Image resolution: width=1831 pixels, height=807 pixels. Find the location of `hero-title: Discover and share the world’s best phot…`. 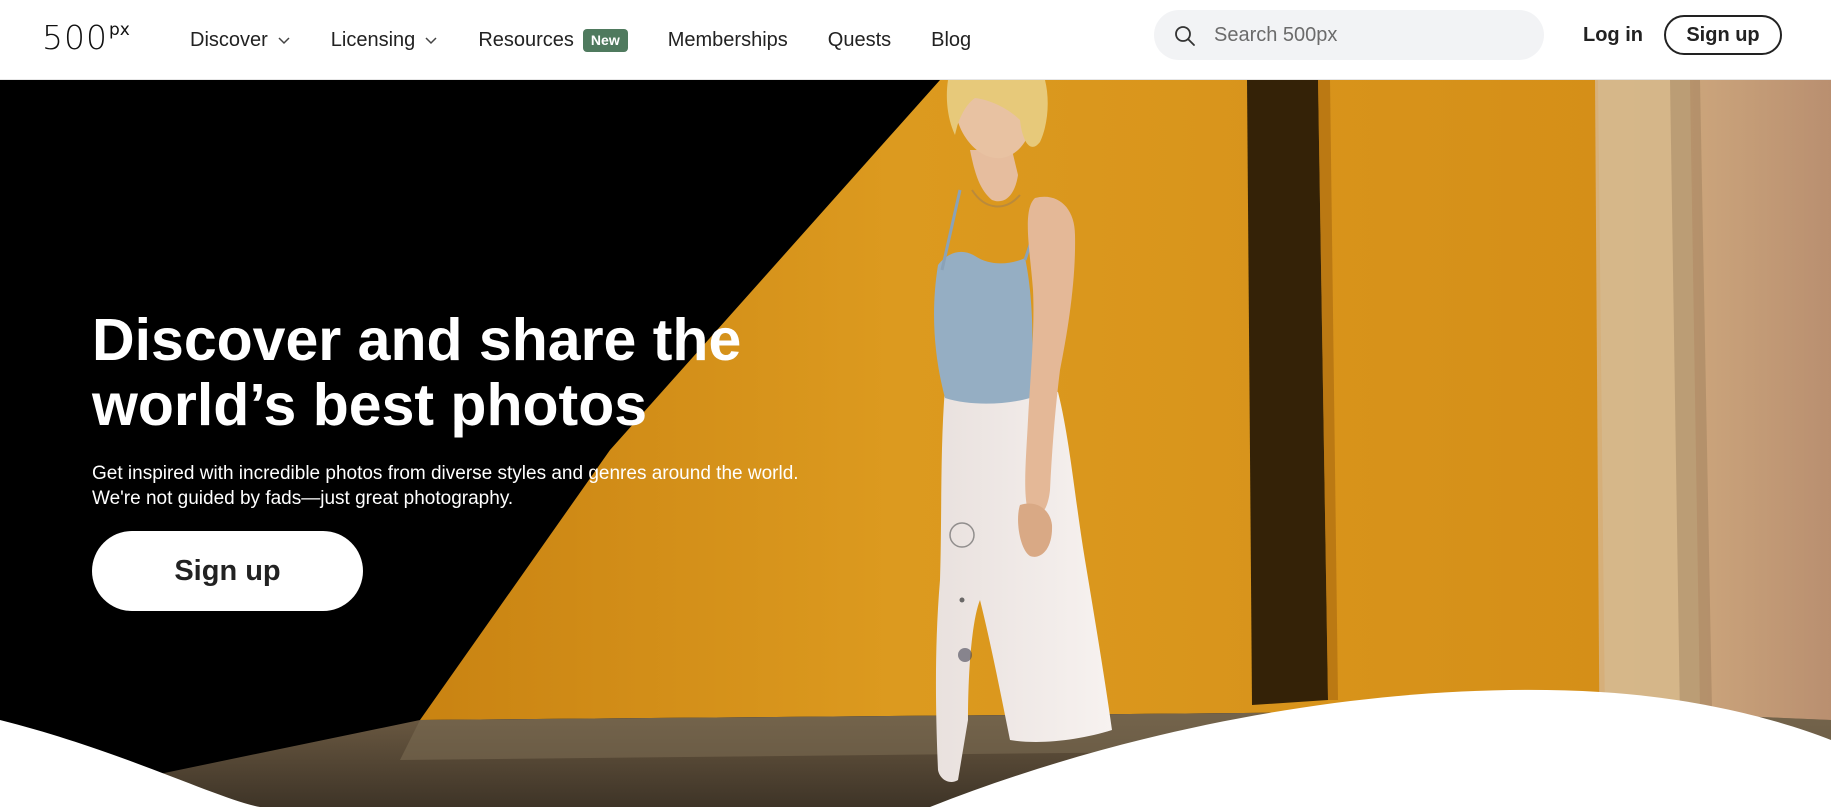

hero-title: Discover and share the world’s best phot… is located at coordinates (442, 373).